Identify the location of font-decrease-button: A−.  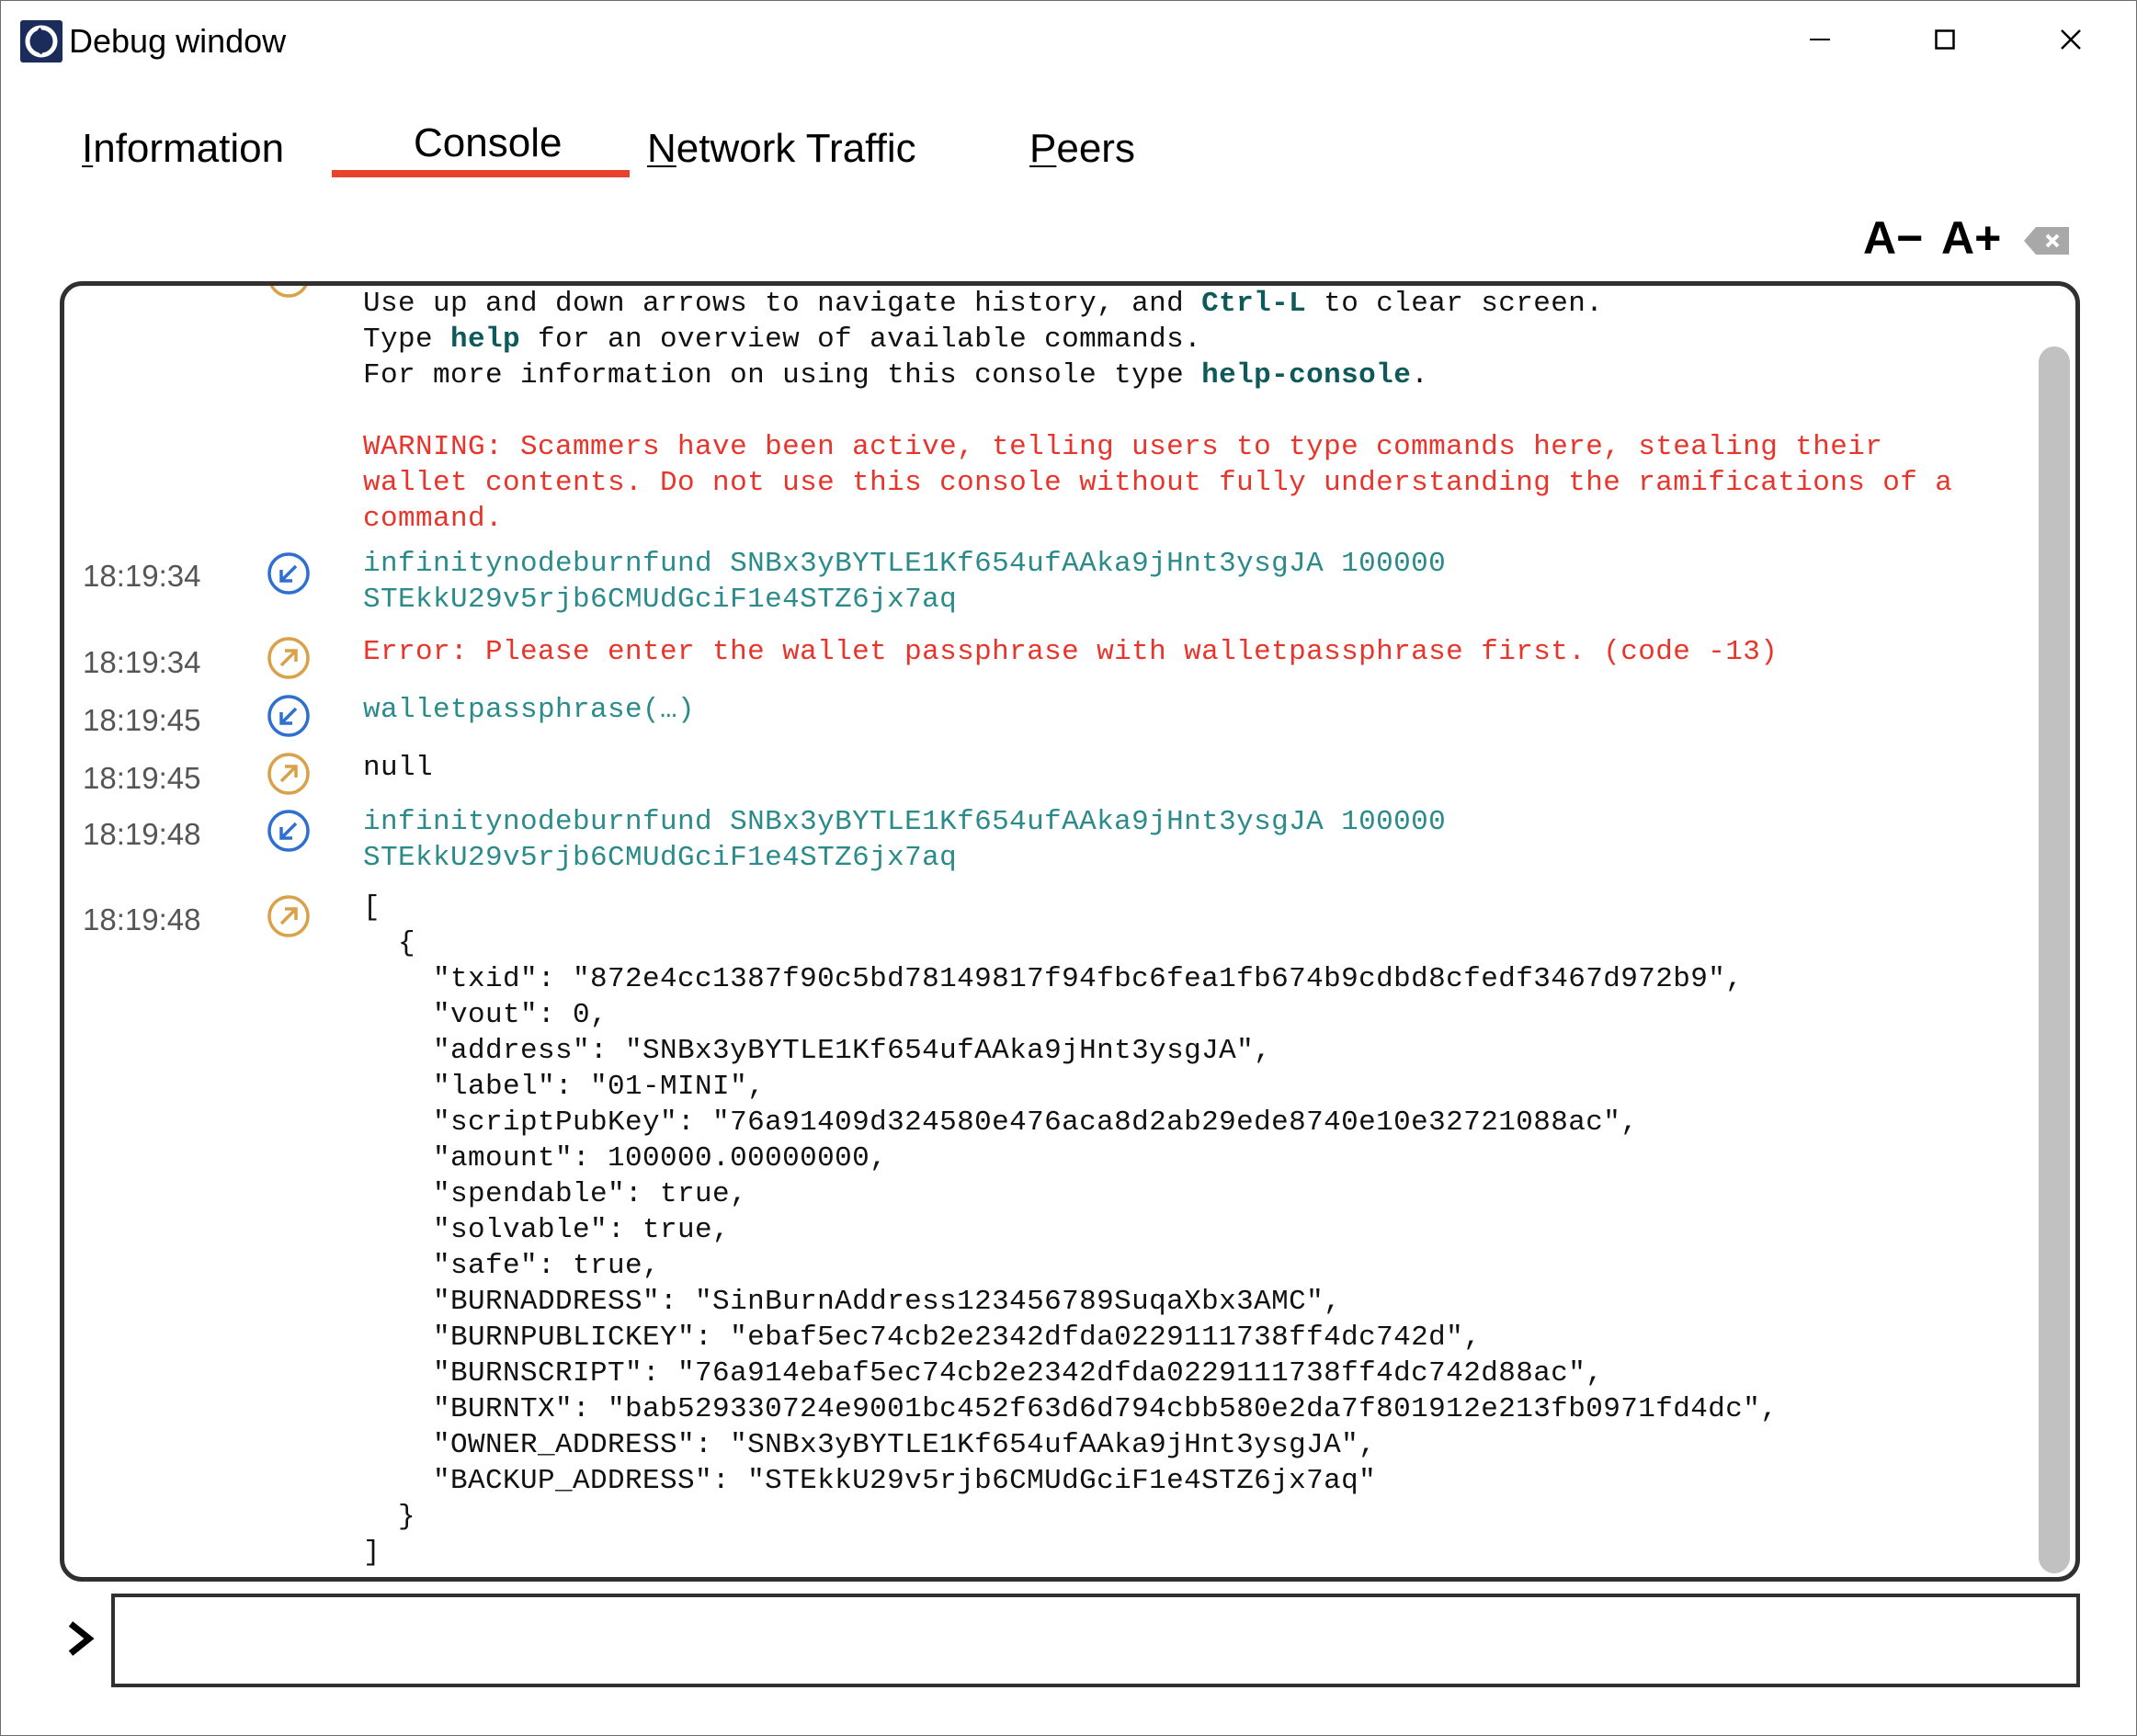
(1893, 238).